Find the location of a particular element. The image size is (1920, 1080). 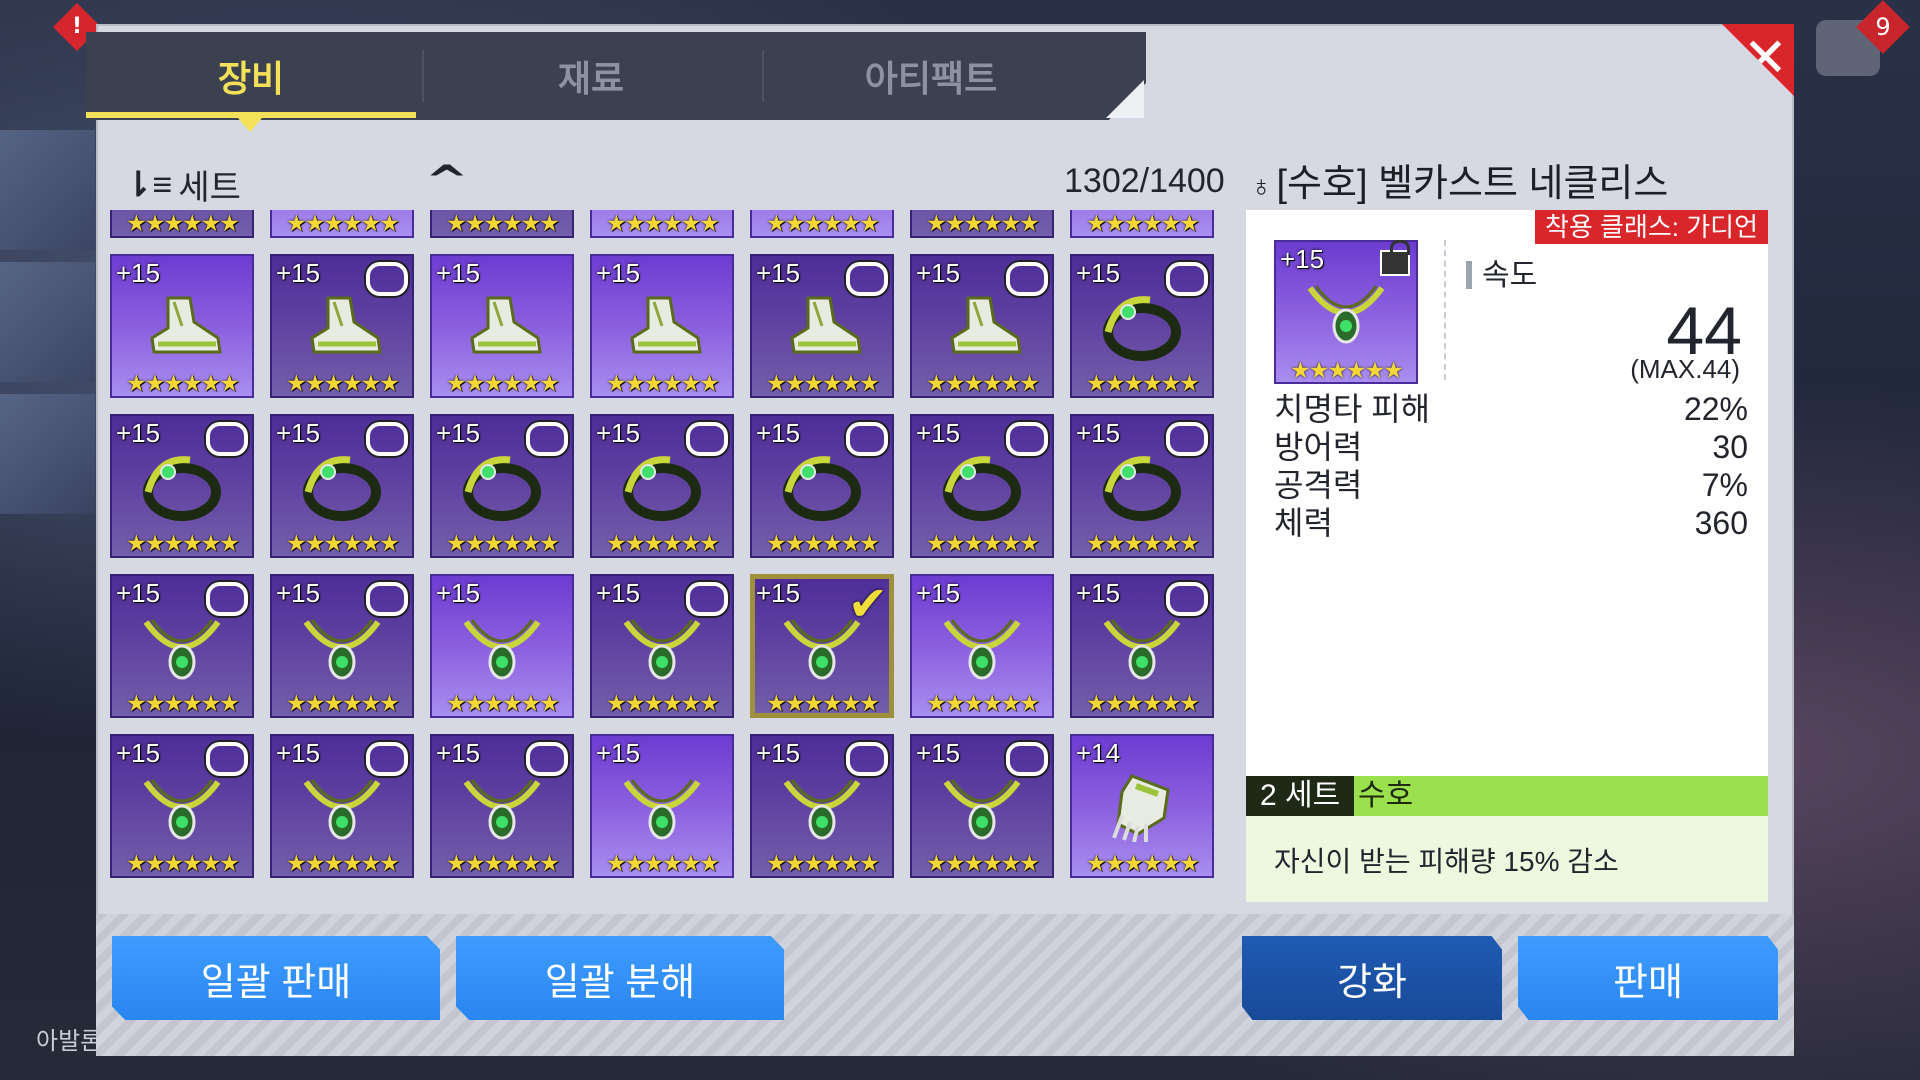

chevron-up-icon: ^ is located at coordinates (447, 181).